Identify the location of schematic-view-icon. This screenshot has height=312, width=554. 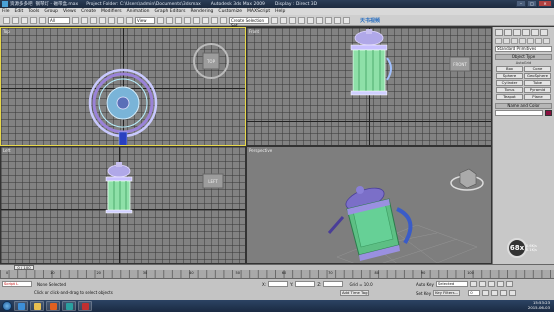
(310, 20).